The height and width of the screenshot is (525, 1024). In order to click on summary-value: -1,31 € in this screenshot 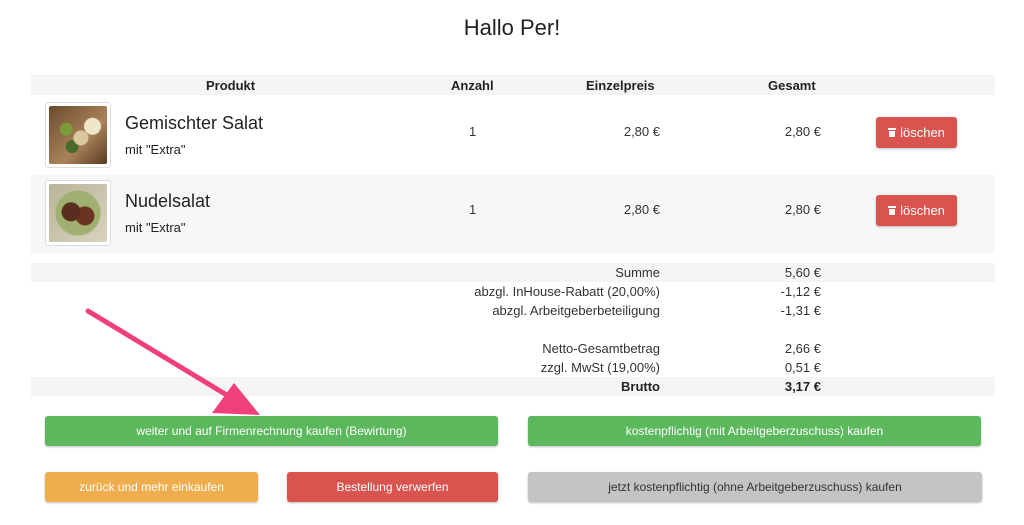, I will do `click(800, 310)`.